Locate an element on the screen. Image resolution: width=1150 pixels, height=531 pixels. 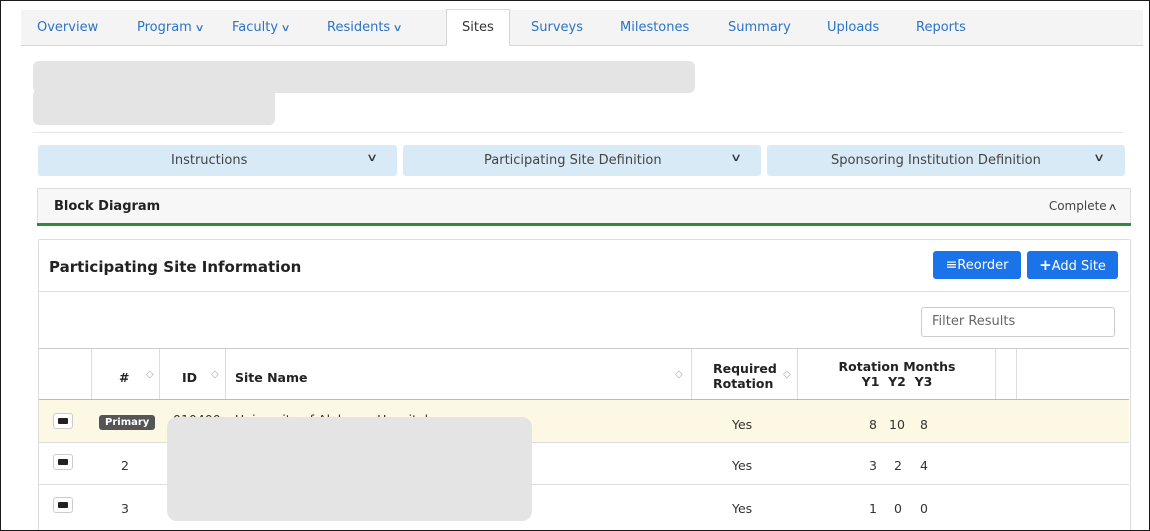
participating-site-definition-label: Participating Site Definition is located at coordinates (573, 160).